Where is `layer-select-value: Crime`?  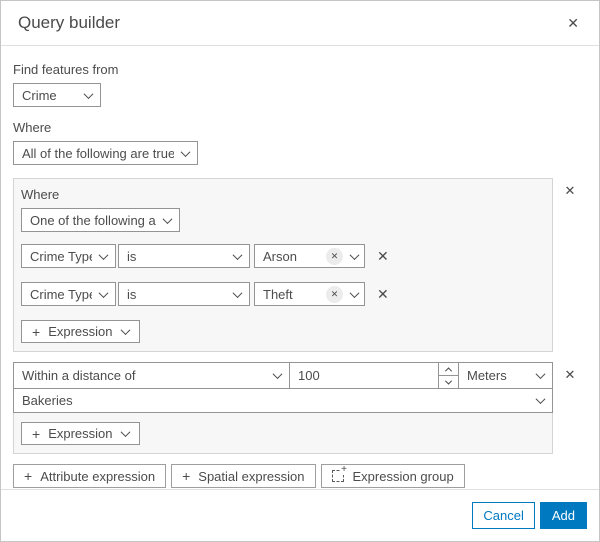
layer-select-value: Crime is located at coordinates (39, 95).